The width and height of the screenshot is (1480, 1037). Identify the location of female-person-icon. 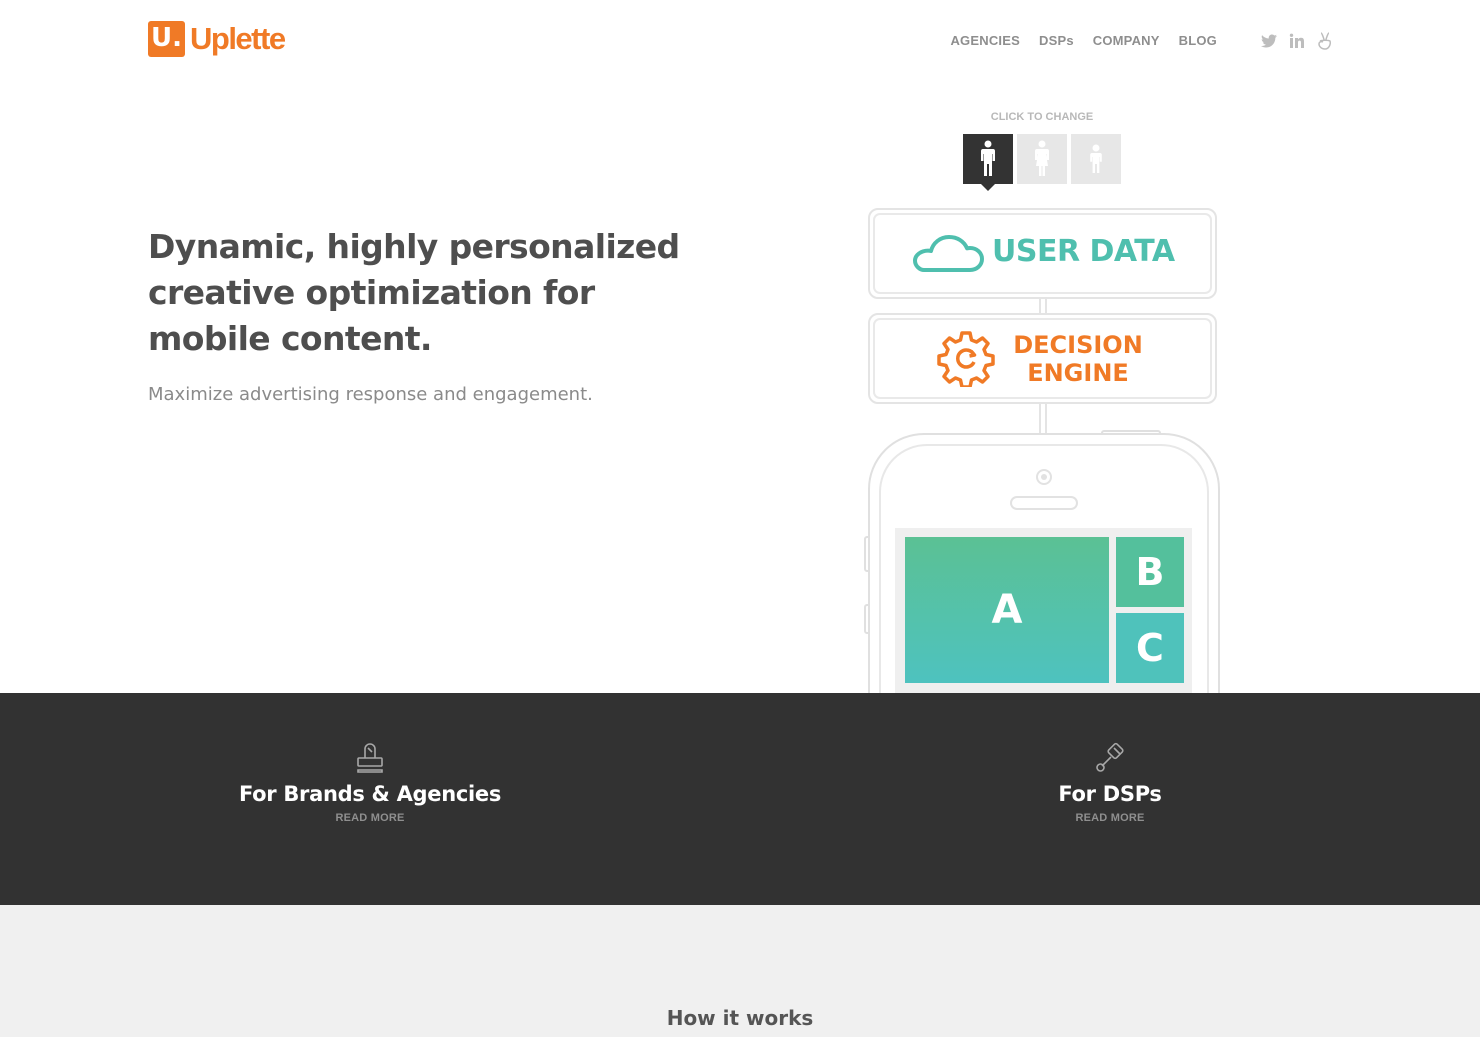
(1042, 158).